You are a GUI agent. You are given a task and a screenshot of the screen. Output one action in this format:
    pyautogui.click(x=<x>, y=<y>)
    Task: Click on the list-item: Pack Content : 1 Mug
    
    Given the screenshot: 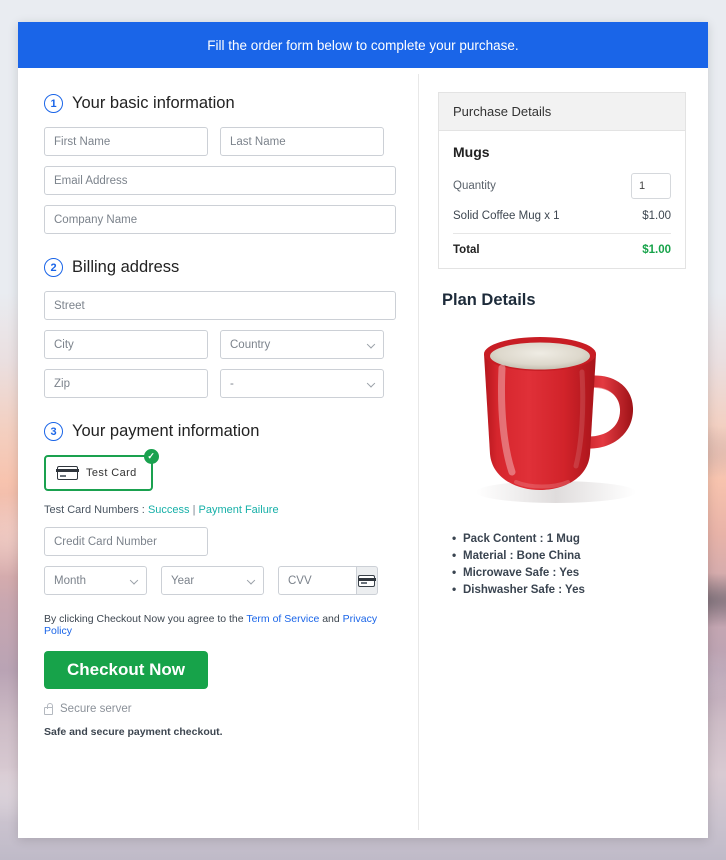 What is the action you would take?
    pyautogui.click(x=569, y=539)
    